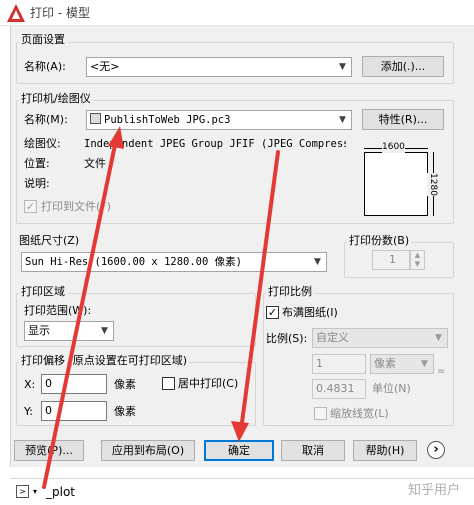  Describe the element at coordinates (379, 241) in the screenshot. I see `copies-group-label: 打印份数(B)` at that location.